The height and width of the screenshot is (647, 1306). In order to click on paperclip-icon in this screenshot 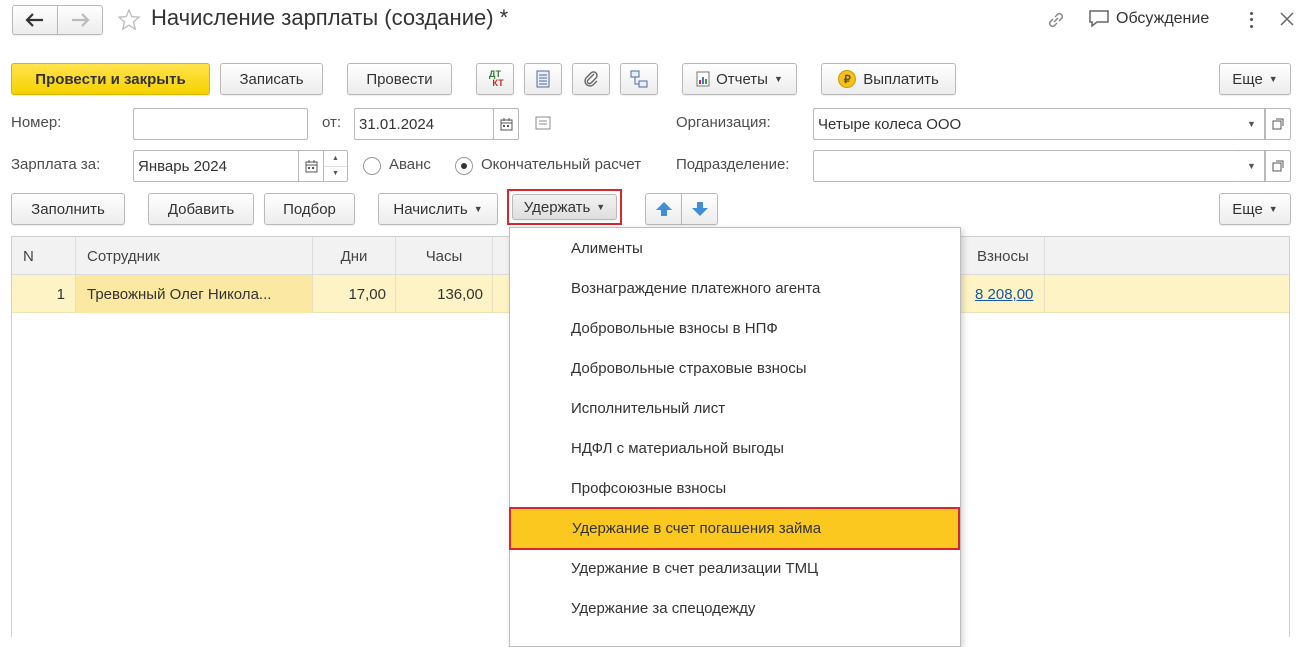, I will do `click(591, 79)`.